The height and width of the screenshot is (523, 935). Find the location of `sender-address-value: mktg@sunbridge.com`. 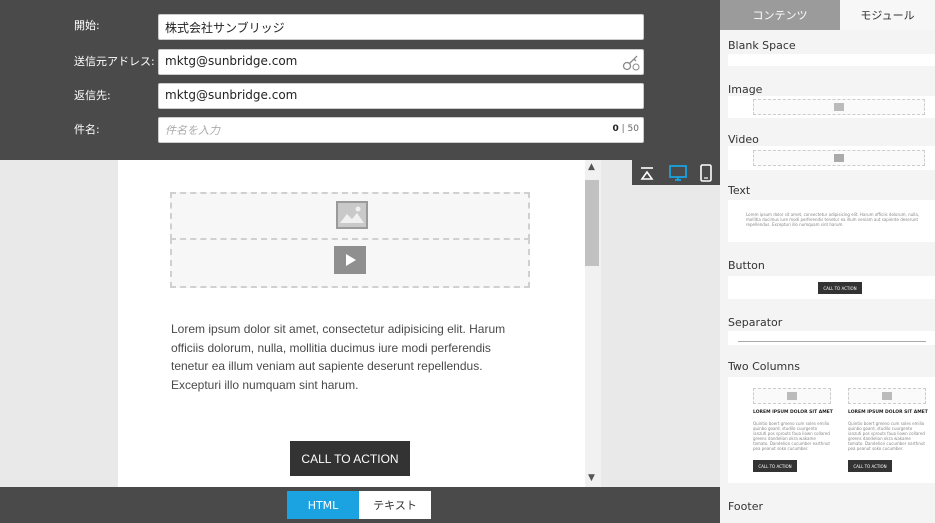

sender-address-value: mktg@sunbridge.com is located at coordinates (231, 61).